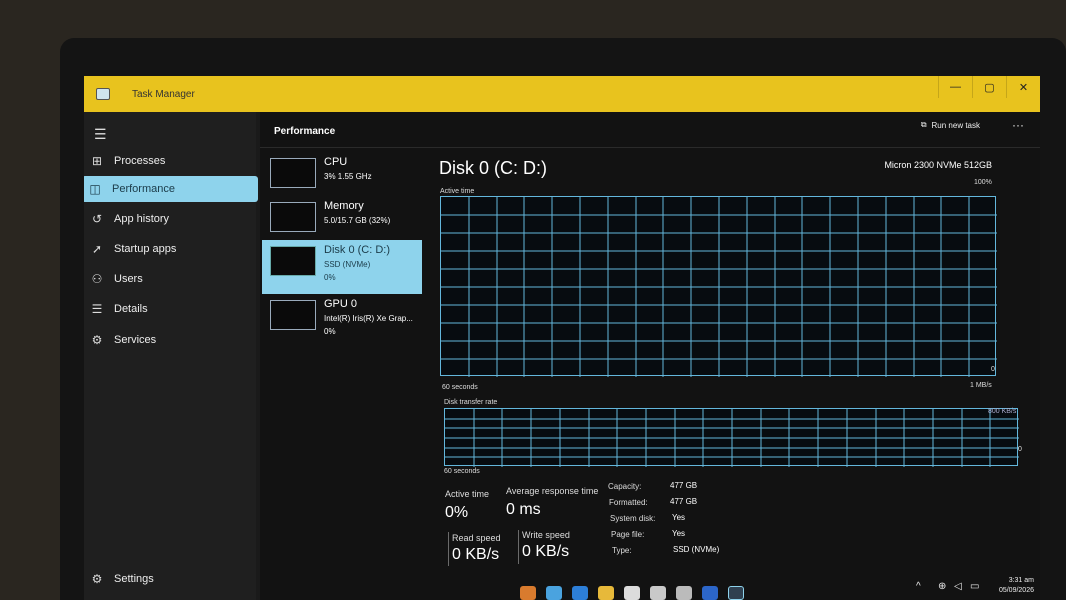 This screenshot has height=600, width=1066. I want to click on info-system-disk-label: System disk:, so click(633, 518).